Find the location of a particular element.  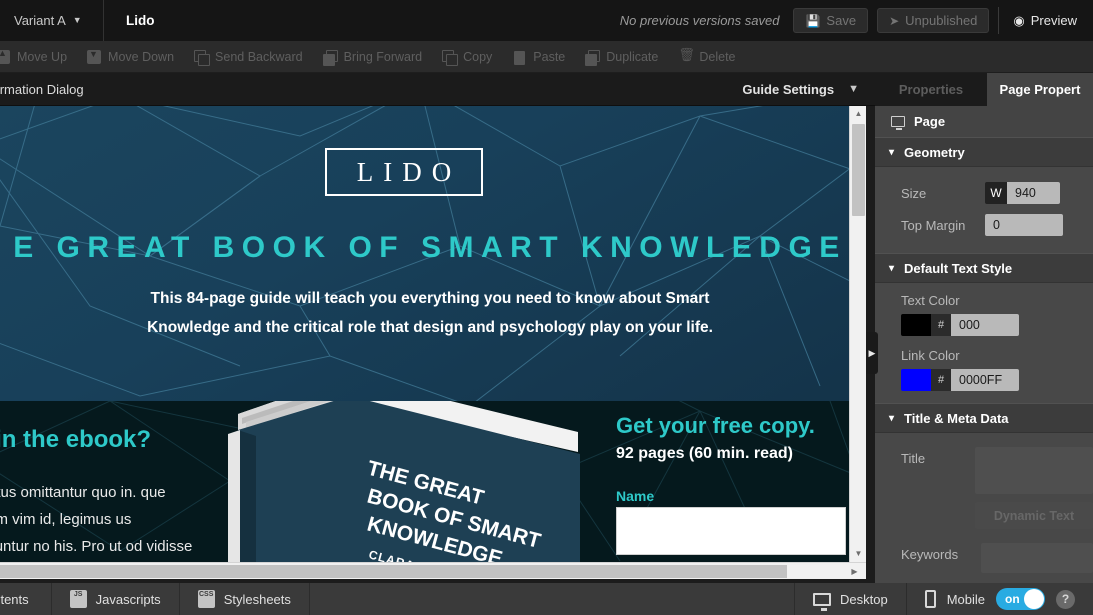

help-icon: ? is located at coordinates (1065, 599).